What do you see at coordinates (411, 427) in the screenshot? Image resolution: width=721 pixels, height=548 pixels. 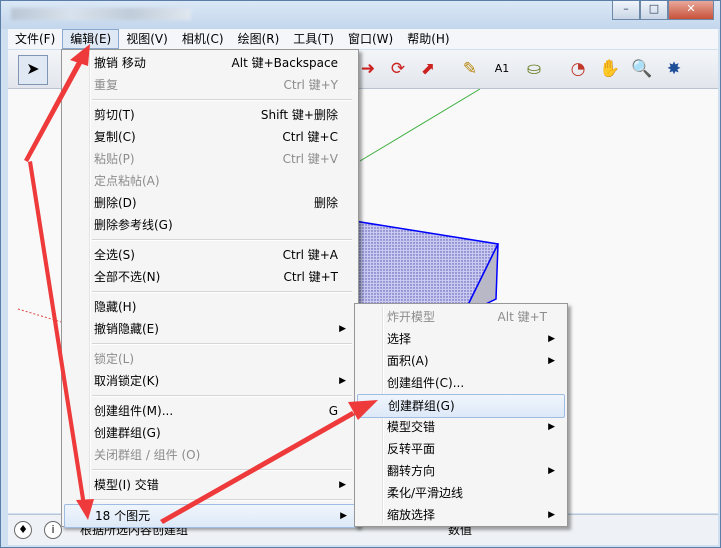 I see `menu-item-label: 模型交错` at bounding box center [411, 427].